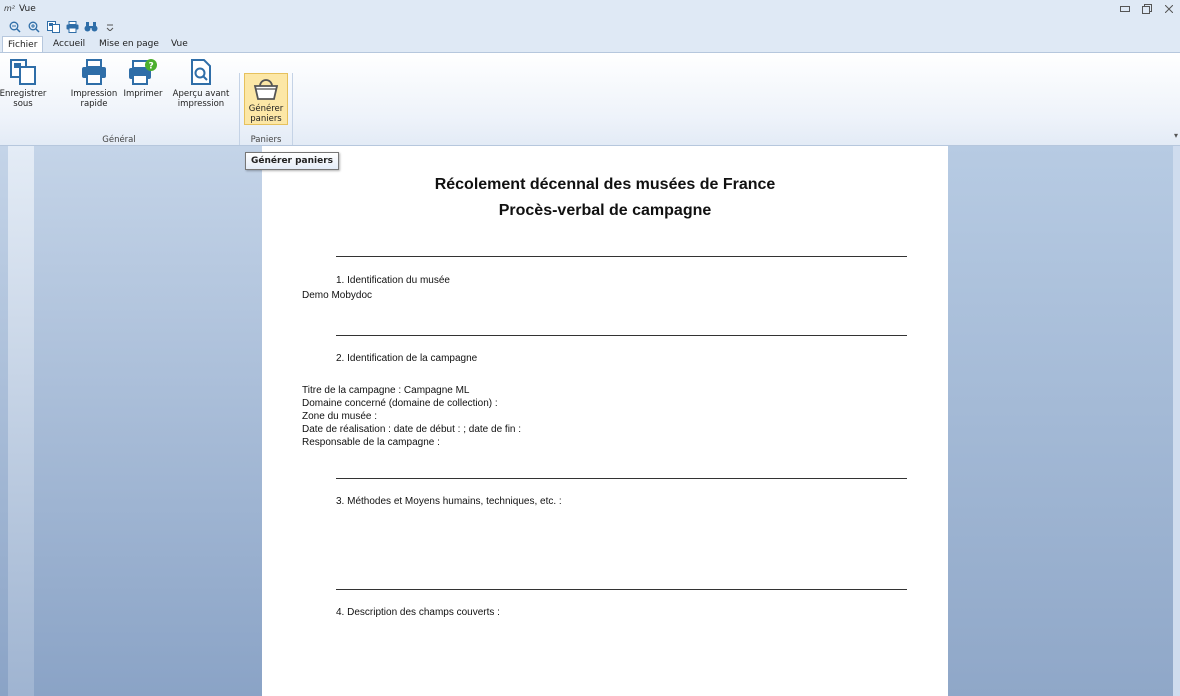 The width and height of the screenshot is (1180, 696). I want to click on quick-print-label: Impression rapide, so click(94, 99).